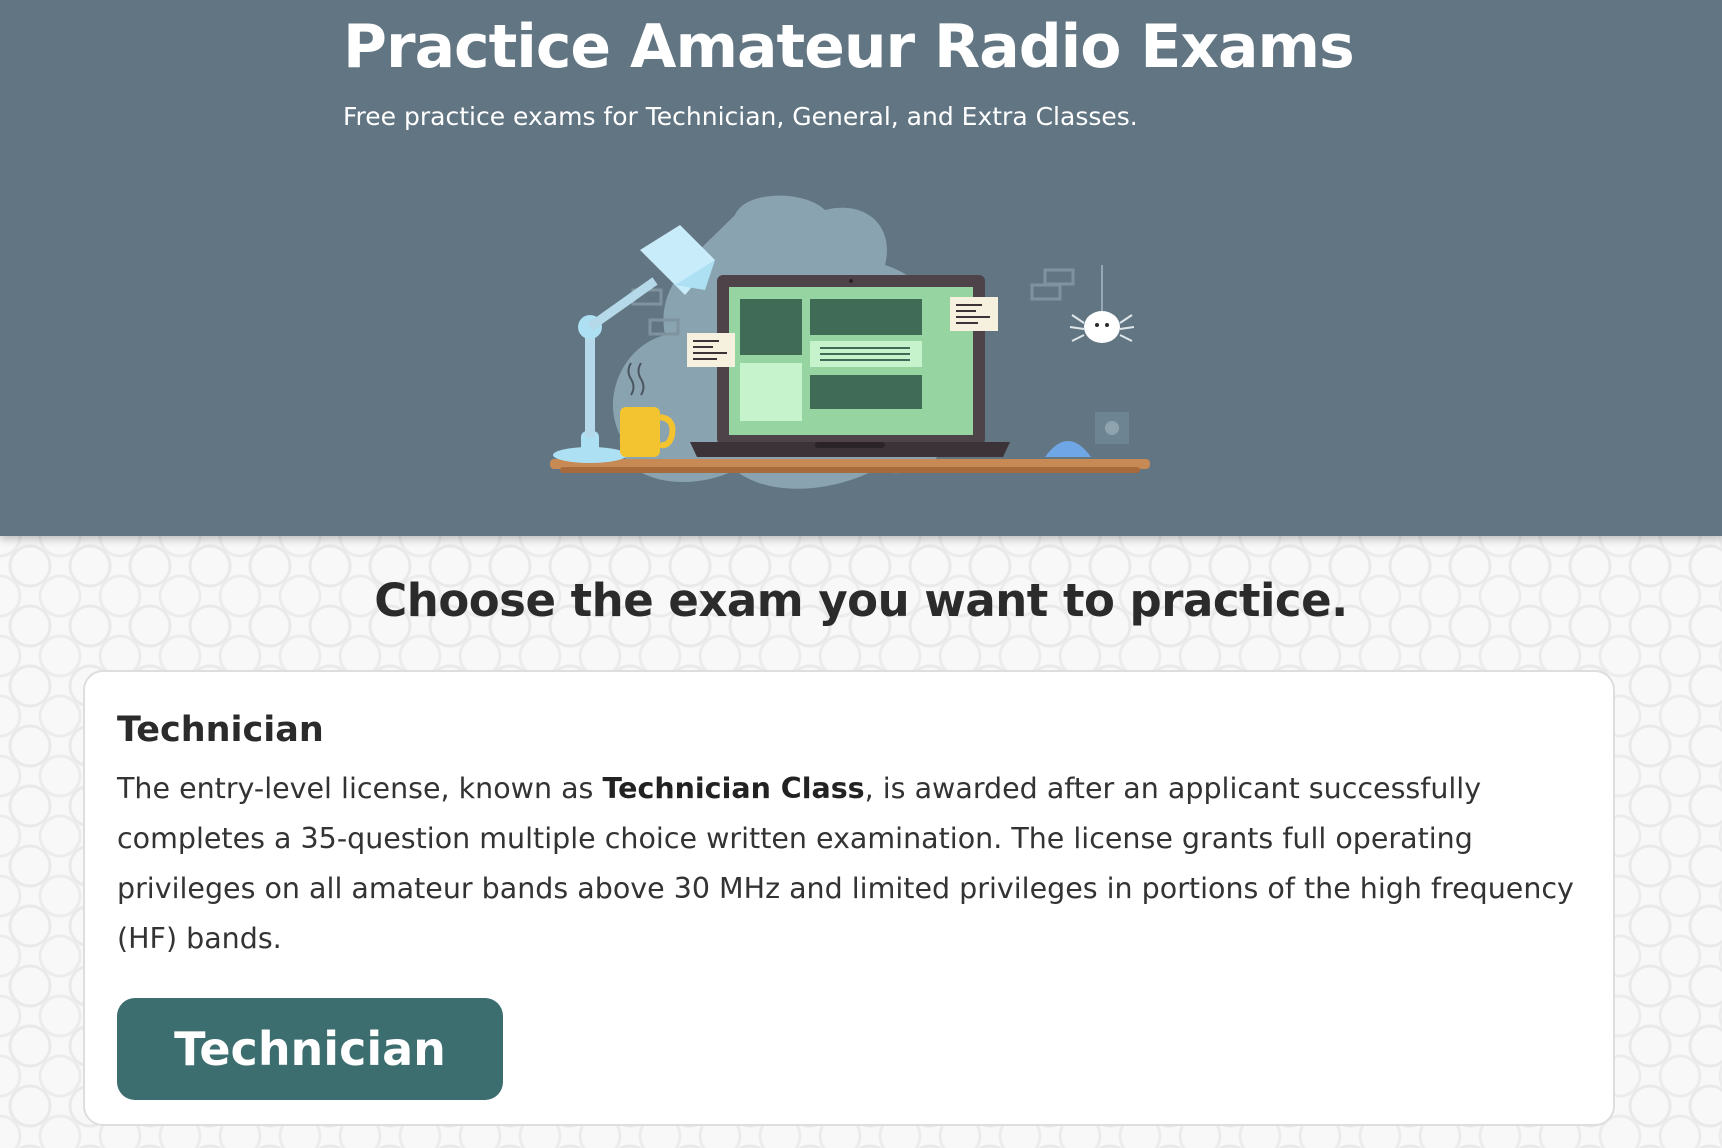 Image resolution: width=1722 pixels, height=1148 pixels. What do you see at coordinates (310, 1049) in the screenshot?
I see `technician-exam-button: Technician` at bounding box center [310, 1049].